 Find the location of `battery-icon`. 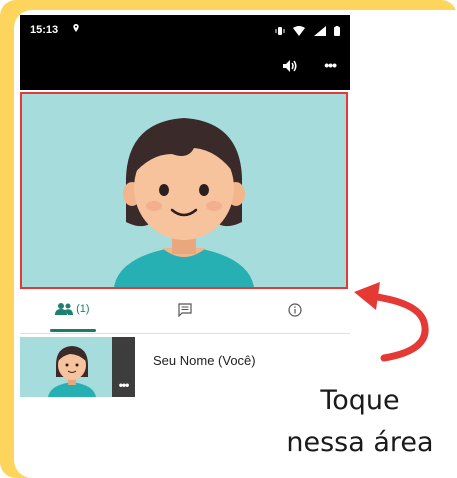

battery-icon is located at coordinates (337, 32).